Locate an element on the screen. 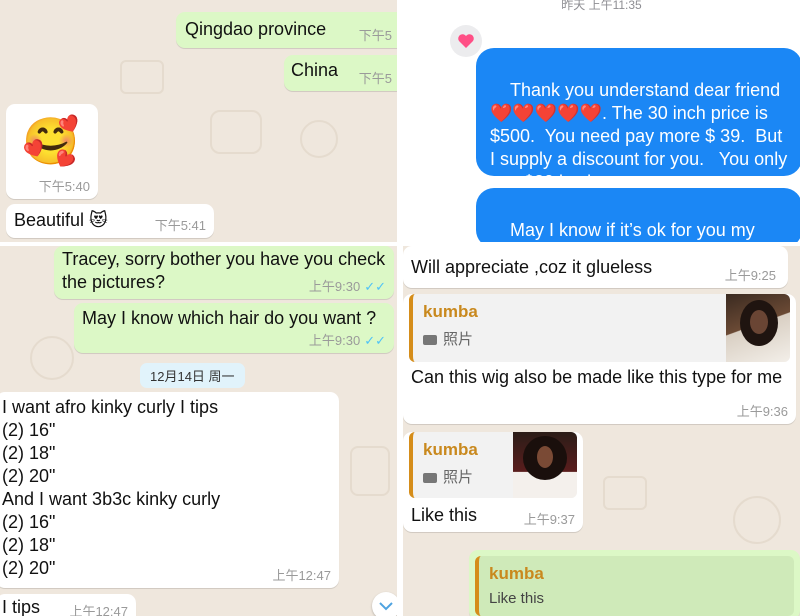 Image resolution: width=800 pixels, height=616 pixels. message-time: 上午9:25 is located at coordinates (750, 275).